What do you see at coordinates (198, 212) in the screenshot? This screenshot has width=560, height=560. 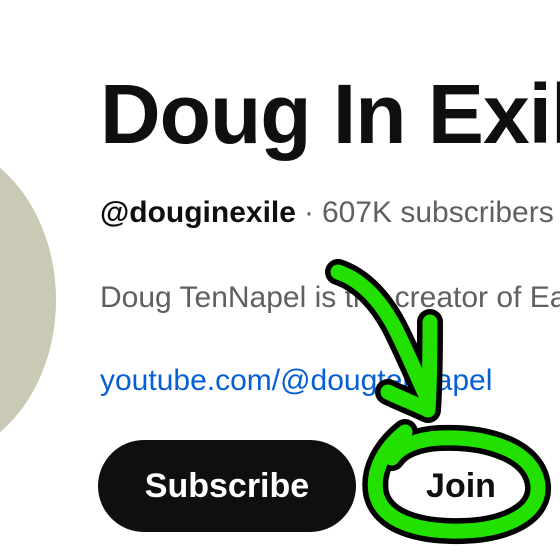 I see `channel-handle: @douginexile` at bounding box center [198, 212].